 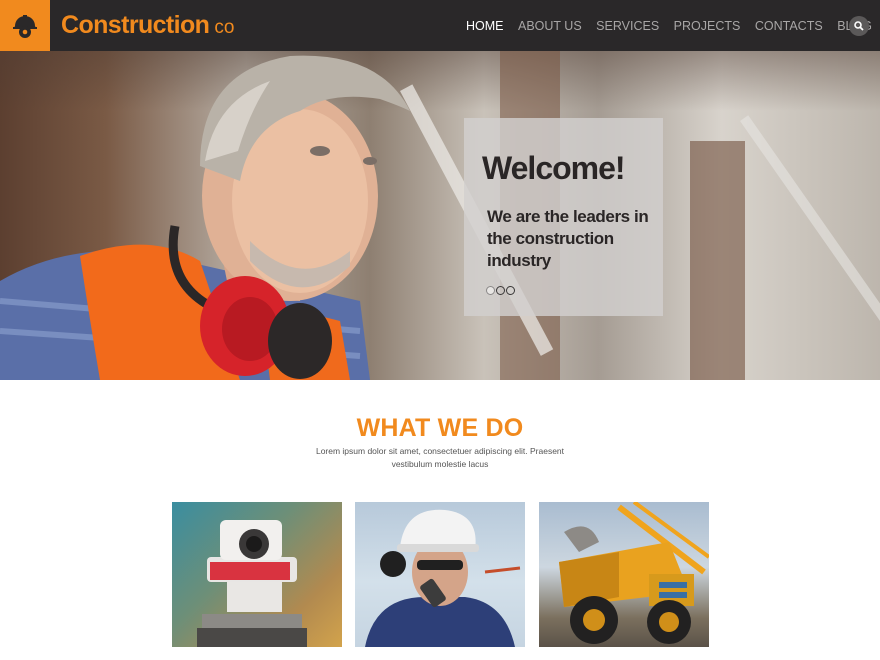 I want to click on logo, so click(x=25, y=25).